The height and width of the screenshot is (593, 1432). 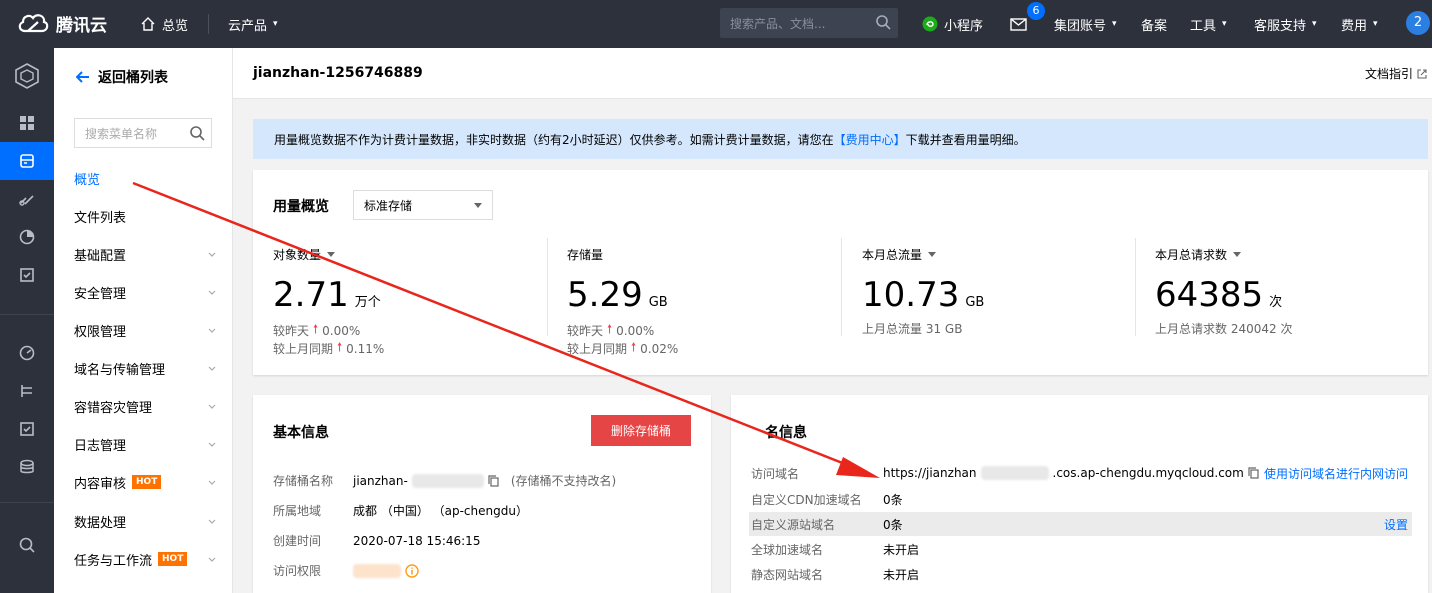 What do you see at coordinates (930, 473) in the screenshot?
I see `domain-prefix: https://jianzhan` at bounding box center [930, 473].